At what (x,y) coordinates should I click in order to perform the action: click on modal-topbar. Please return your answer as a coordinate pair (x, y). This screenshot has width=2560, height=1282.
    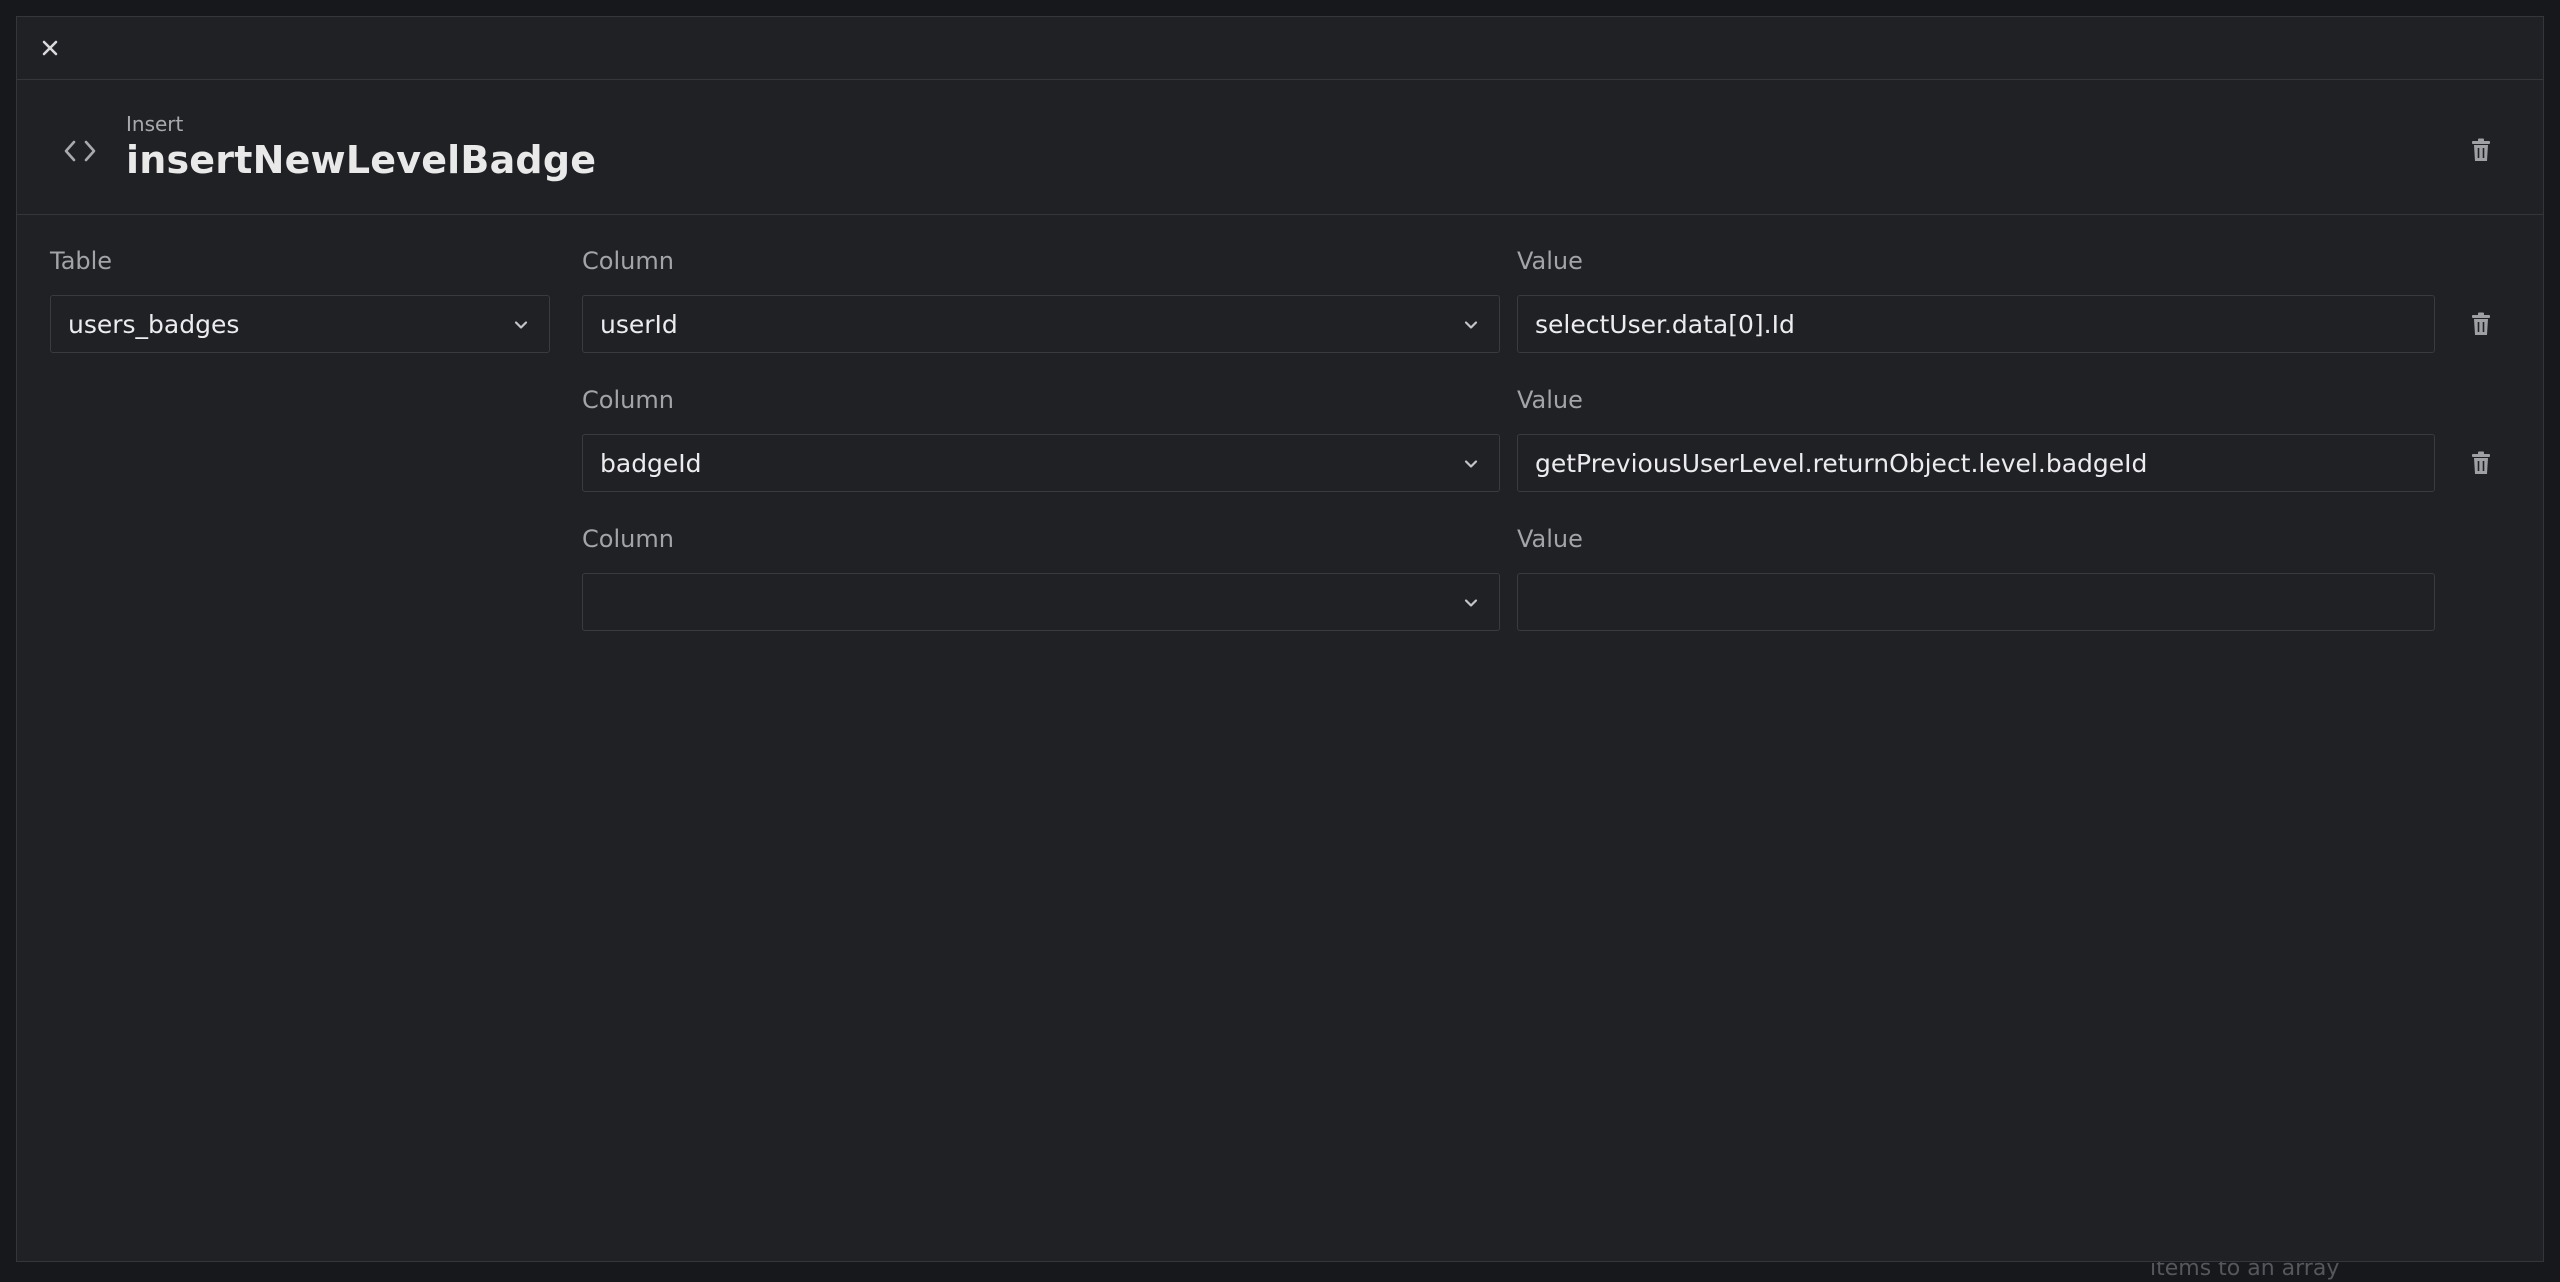
    Looking at the image, I should click on (1280, 48).